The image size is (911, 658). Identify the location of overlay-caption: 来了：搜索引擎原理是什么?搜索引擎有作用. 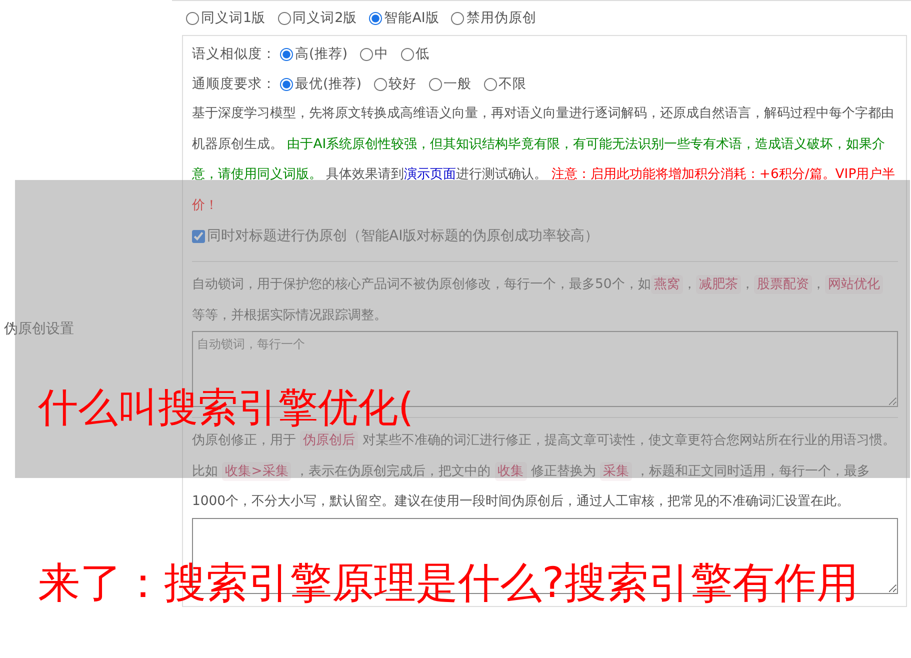
(448, 583).